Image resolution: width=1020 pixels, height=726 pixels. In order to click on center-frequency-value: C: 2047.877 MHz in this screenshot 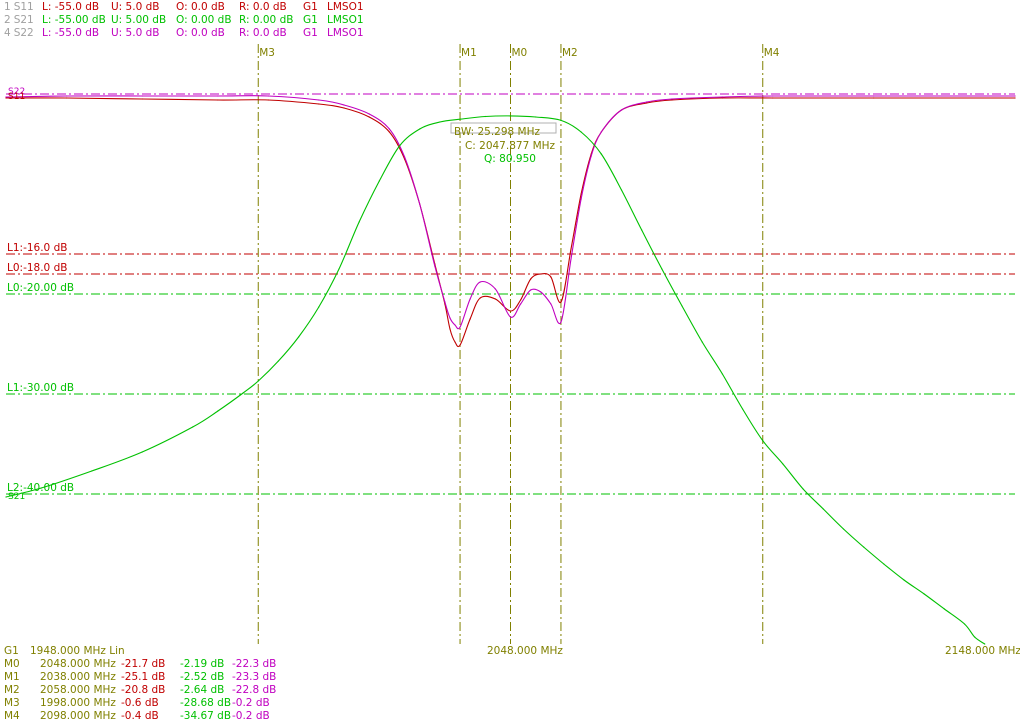, I will do `click(510, 146)`.